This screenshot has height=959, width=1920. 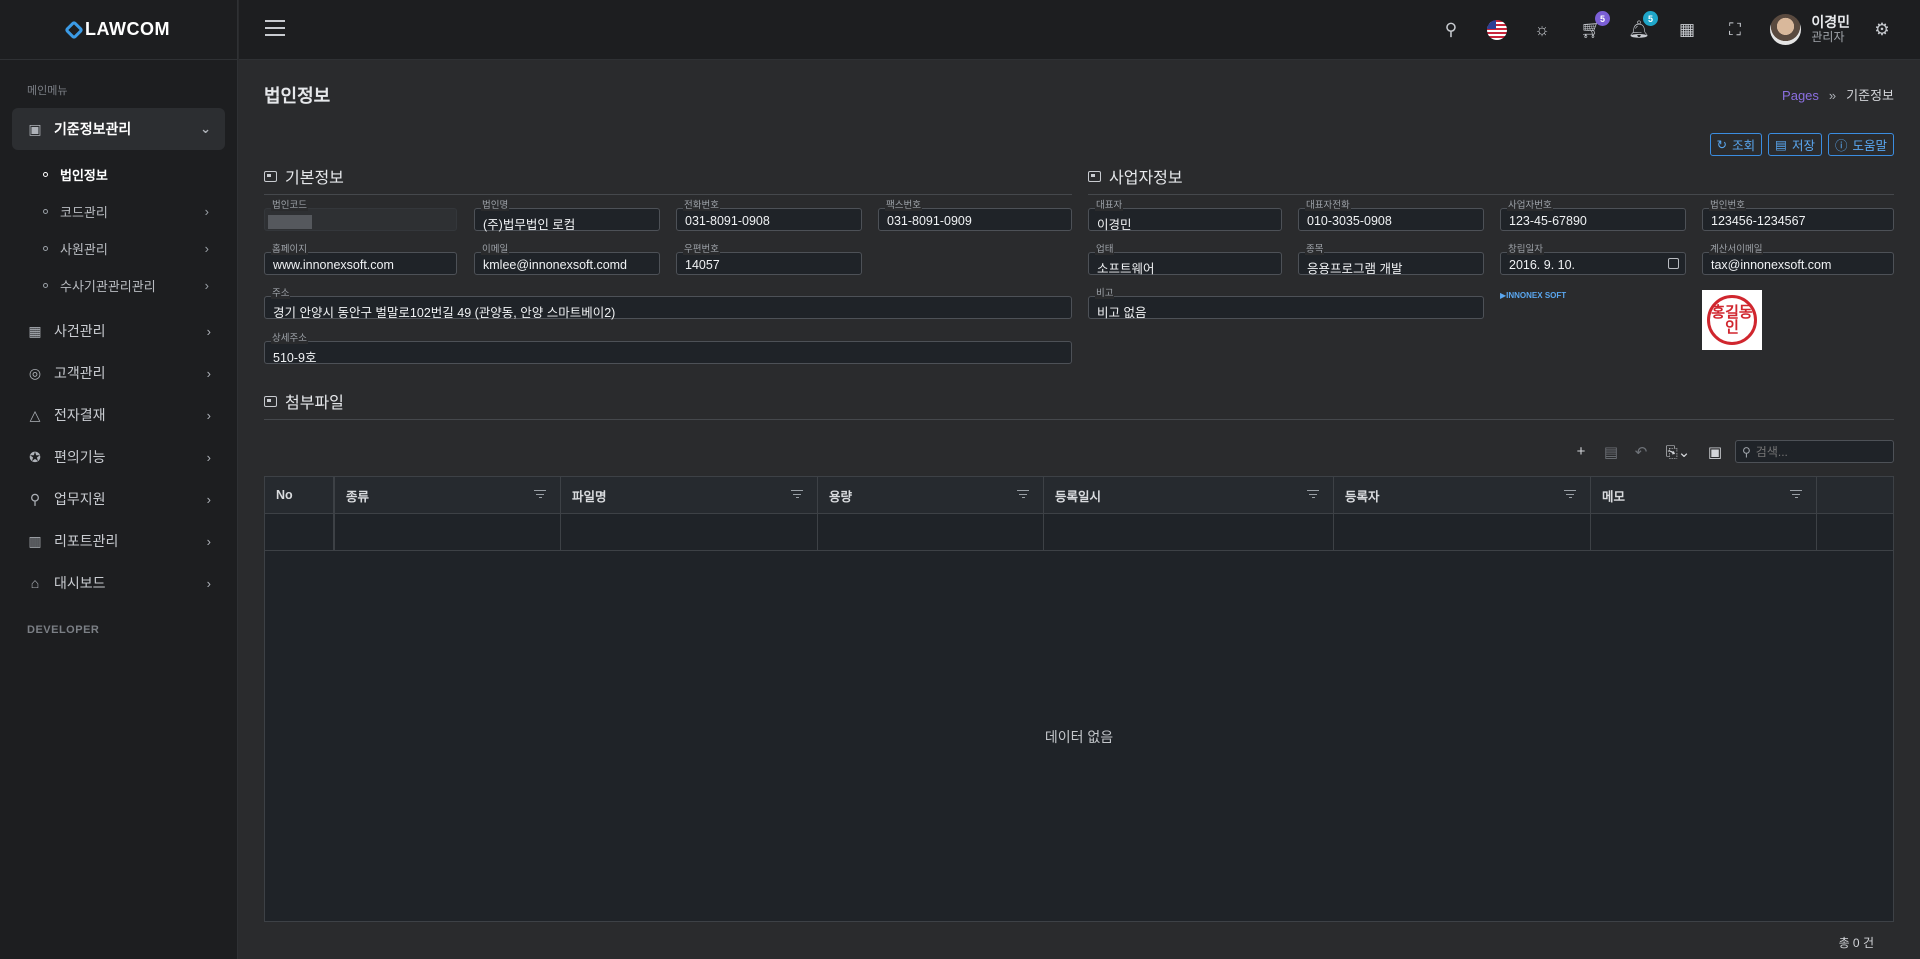 I want to click on sidebar-item-support: ⚲ 업무지원 ›, so click(x=118, y=499).